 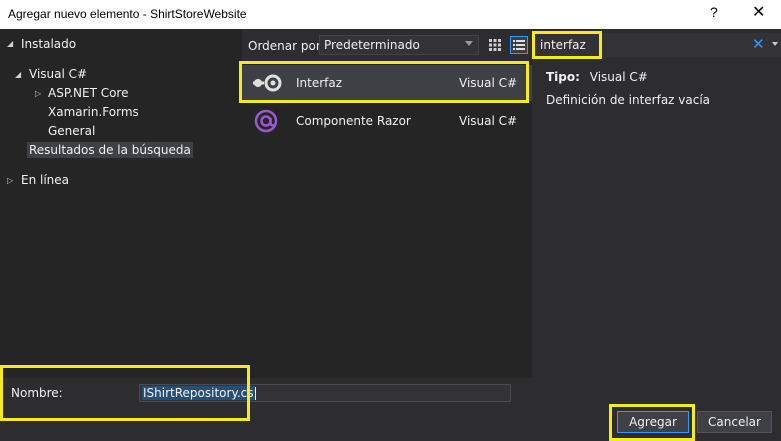 I want to click on chevron-down-icon, so click(x=469, y=43).